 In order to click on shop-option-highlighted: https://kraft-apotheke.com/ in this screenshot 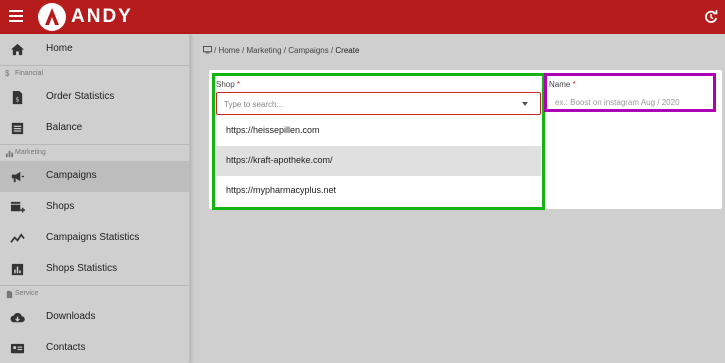, I will do `click(378, 161)`.